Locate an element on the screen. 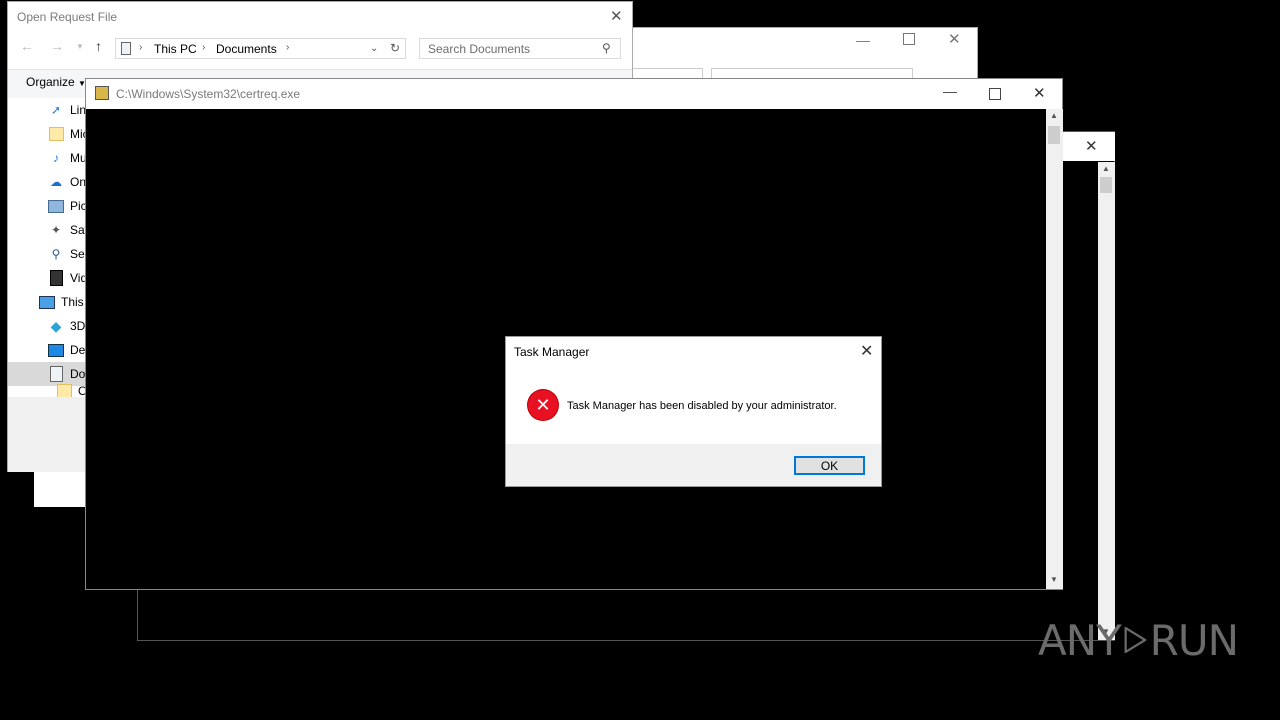  window-fragment is located at coordinates (60, 489).